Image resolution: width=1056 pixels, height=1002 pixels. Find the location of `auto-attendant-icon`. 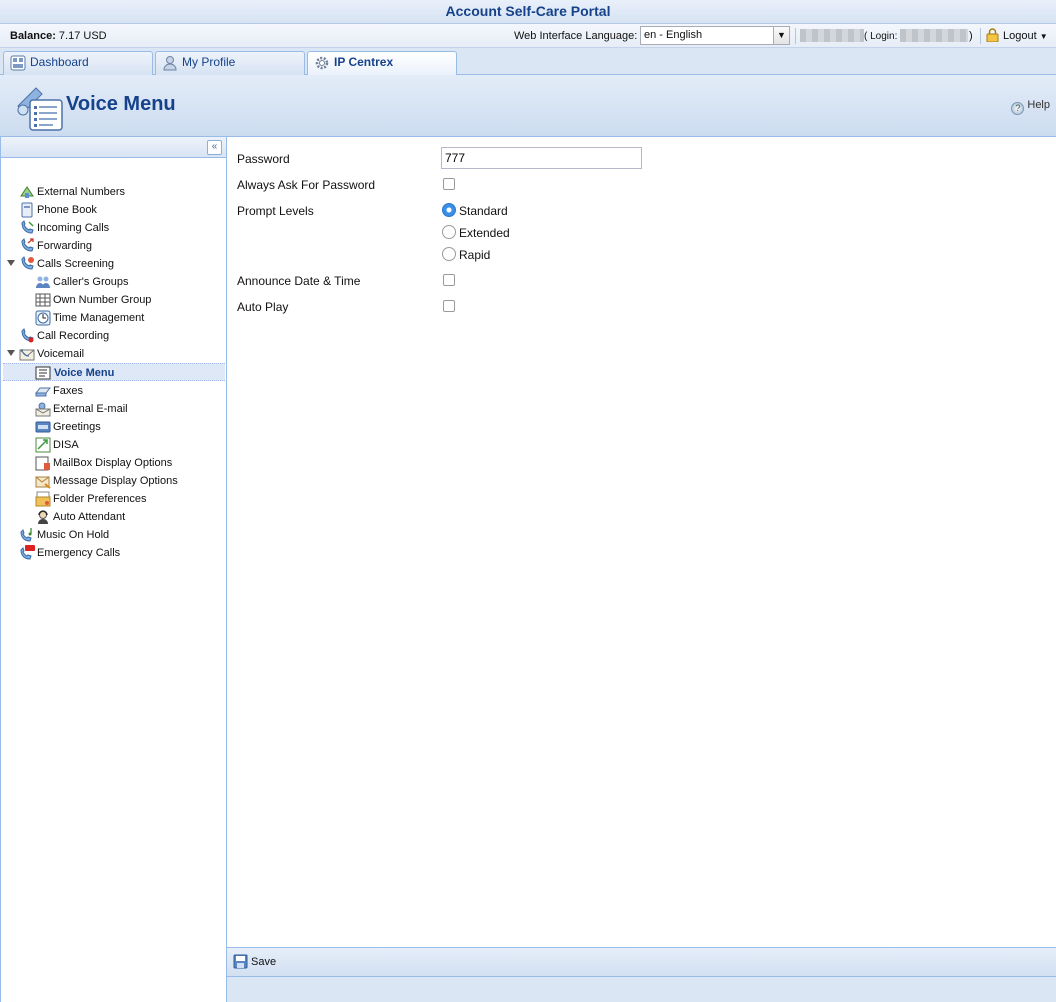

auto-attendant-icon is located at coordinates (43, 517).